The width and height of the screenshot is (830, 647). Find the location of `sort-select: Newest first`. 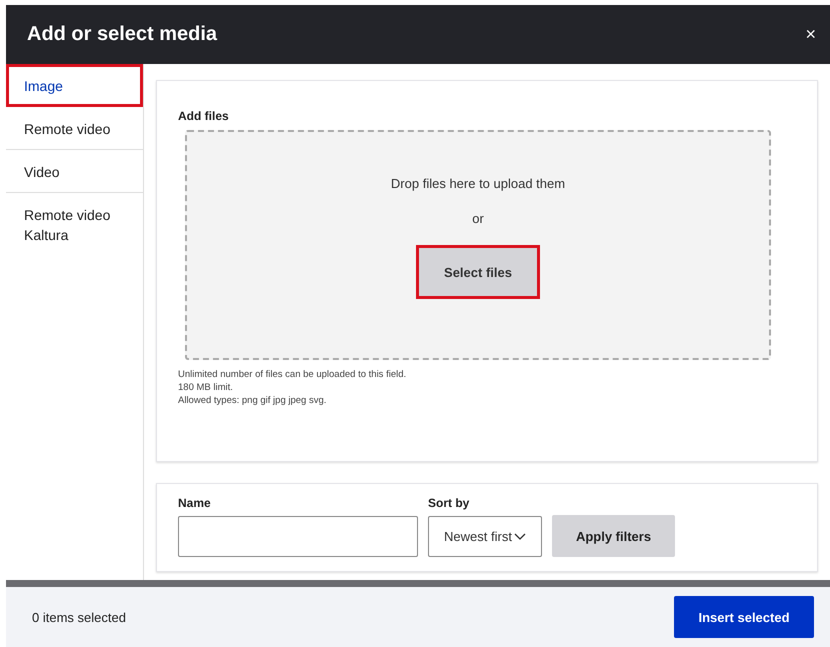

sort-select: Newest first is located at coordinates (485, 536).